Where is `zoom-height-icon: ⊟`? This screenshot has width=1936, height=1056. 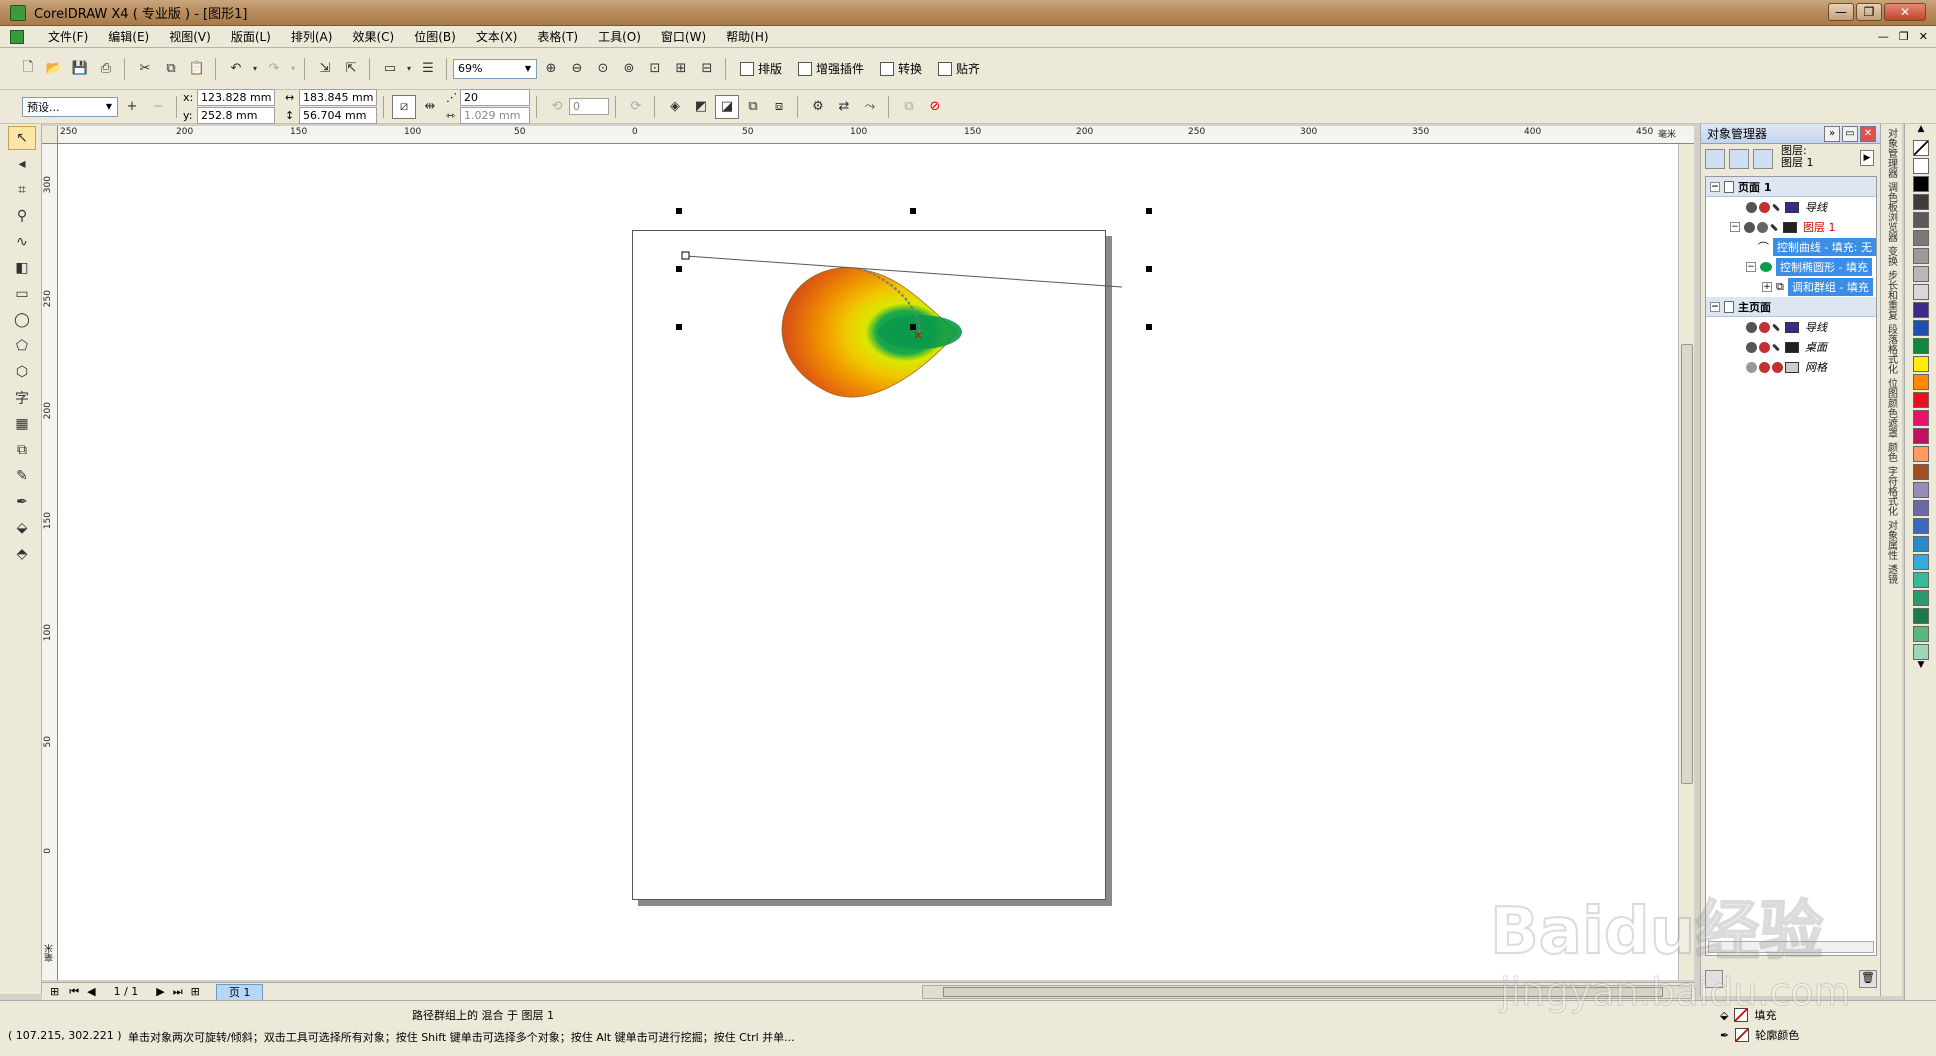
zoom-height-icon: ⊟ is located at coordinates (707, 69).